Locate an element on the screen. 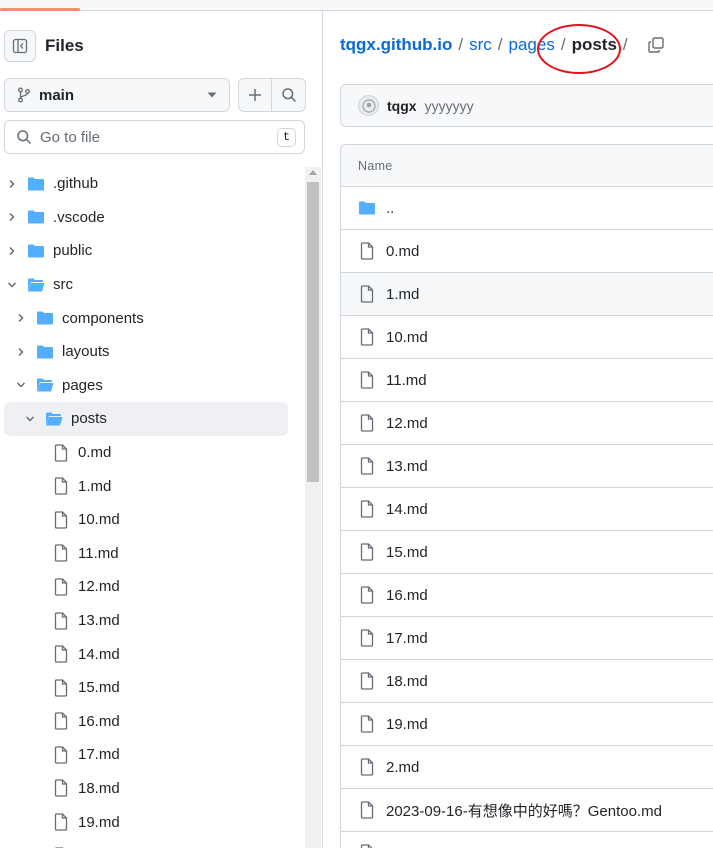 This screenshot has height=848, width=713. table-row: 1.md is located at coordinates (527, 294).